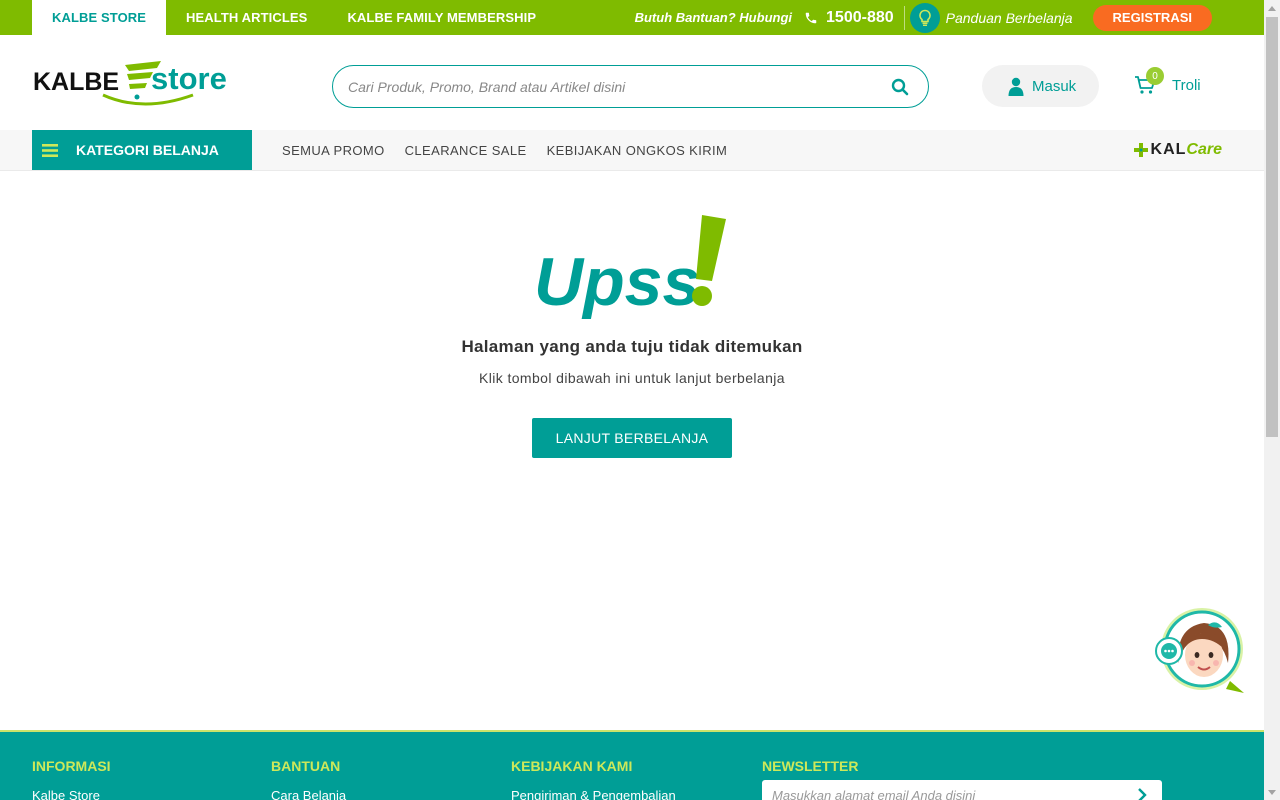 The height and width of the screenshot is (800, 1280). I want to click on newsletter-email-input, so click(947, 793).